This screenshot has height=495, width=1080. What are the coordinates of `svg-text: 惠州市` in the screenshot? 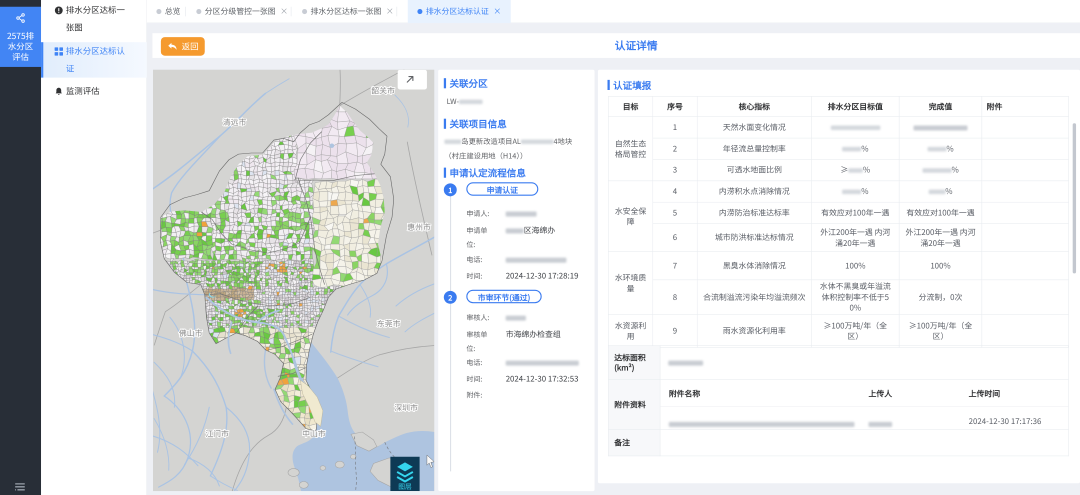 It's located at (419, 227).